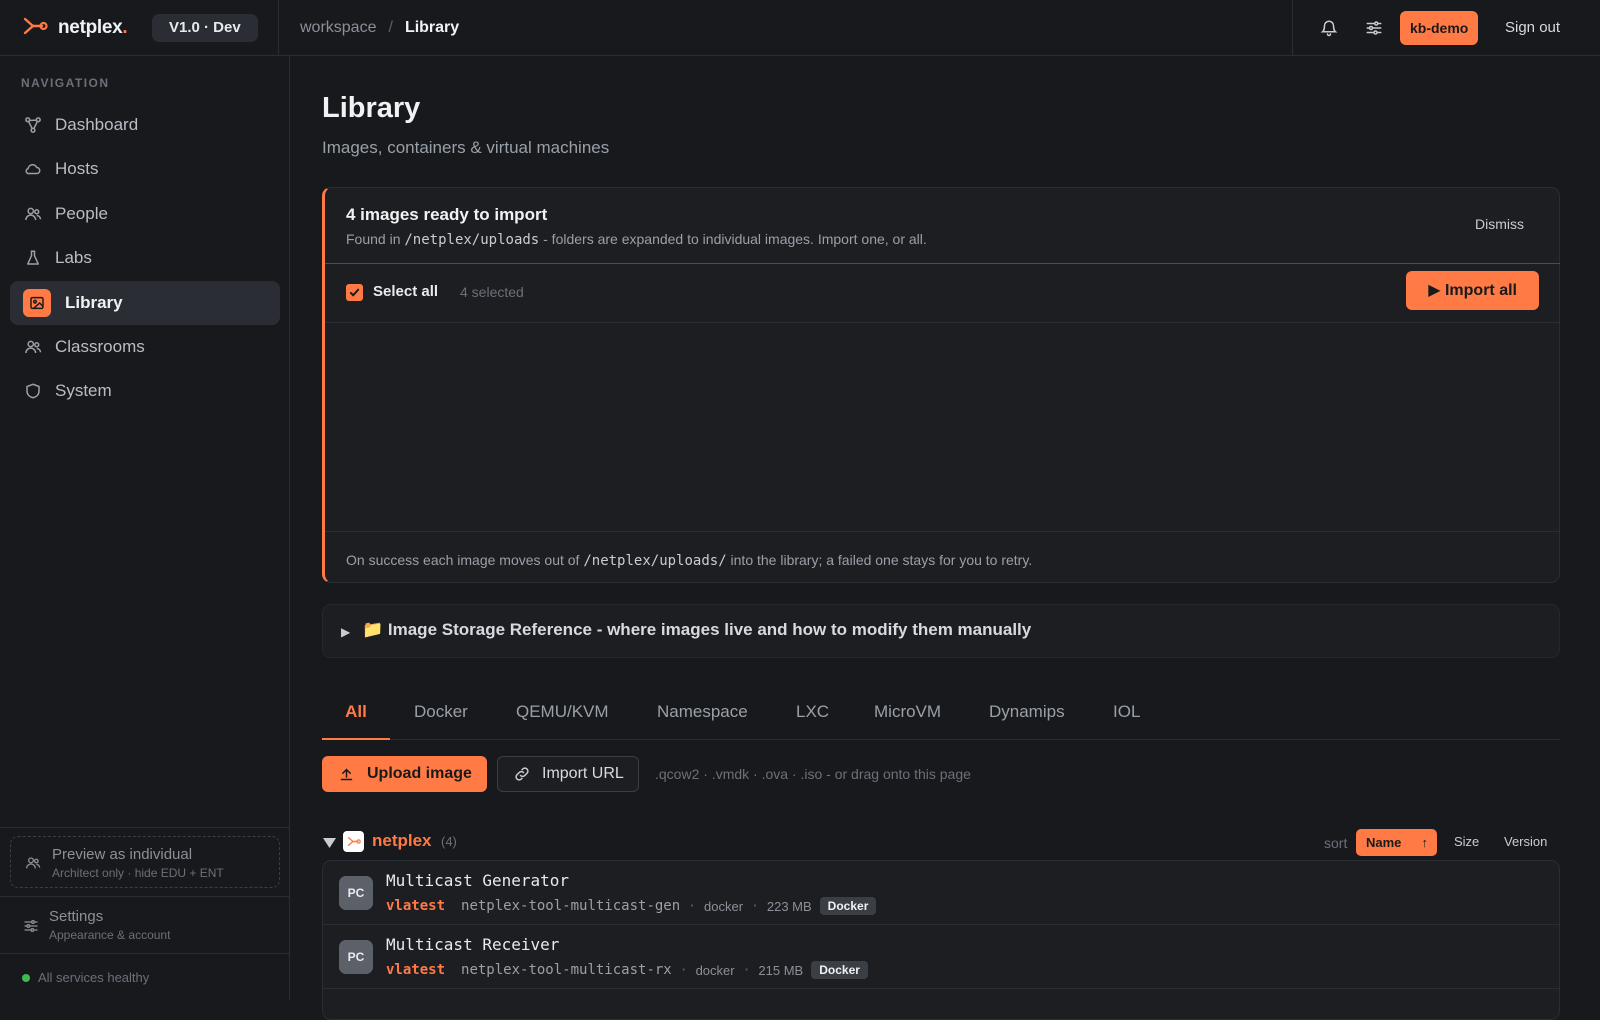 This screenshot has height=1020, width=1600. I want to click on sidebar-item-label: Labs, so click(73, 257).